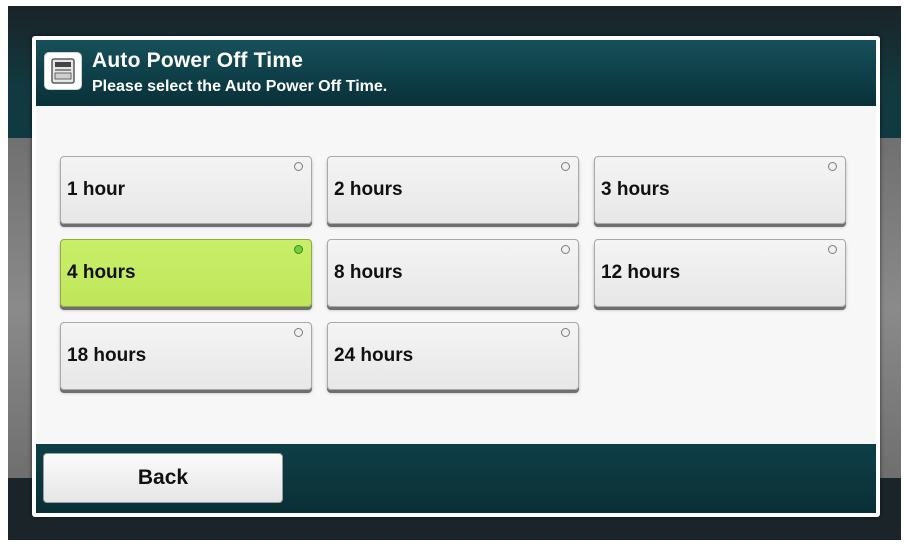 The image size is (907, 546). I want to click on option-8-hours: 8 hours, so click(453, 273).